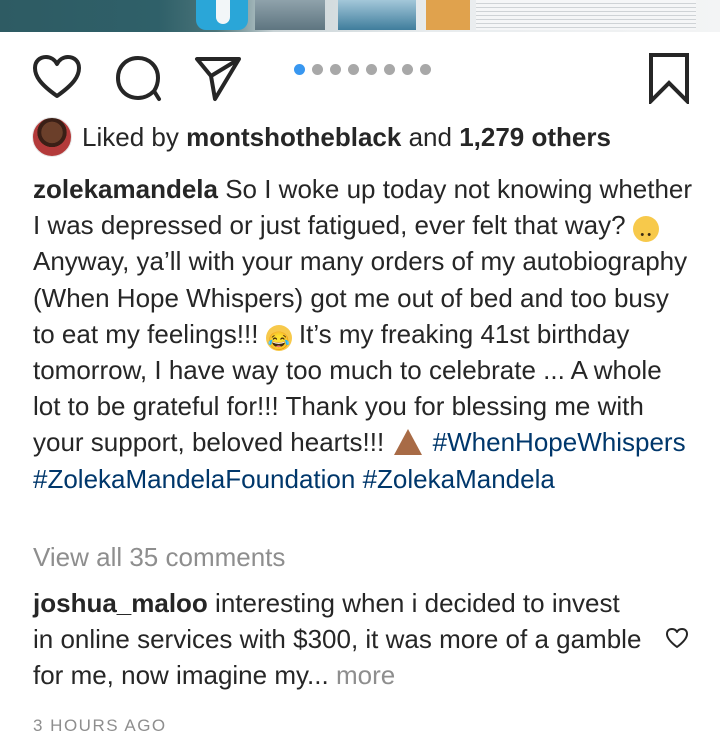  What do you see at coordinates (125, 189) in the screenshot?
I see `caption-username: zolekamandela` at bounding box center [125, 189].